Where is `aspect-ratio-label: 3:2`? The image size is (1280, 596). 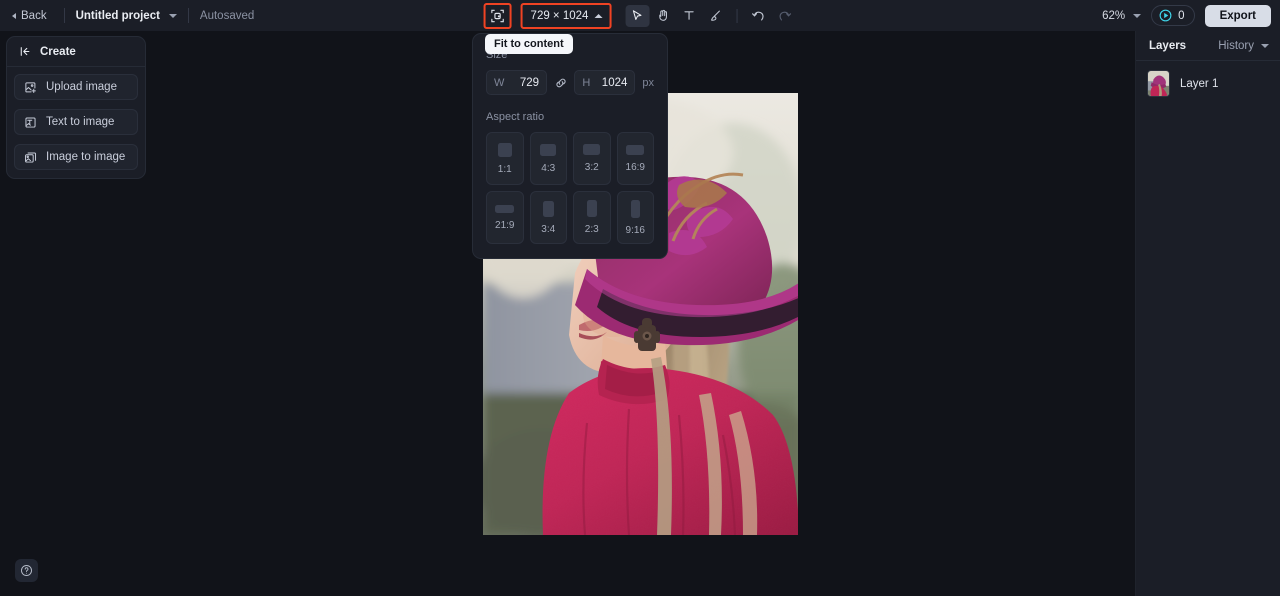
aspect-ratio-label: 3:2 is located at coordinates (591, 167).